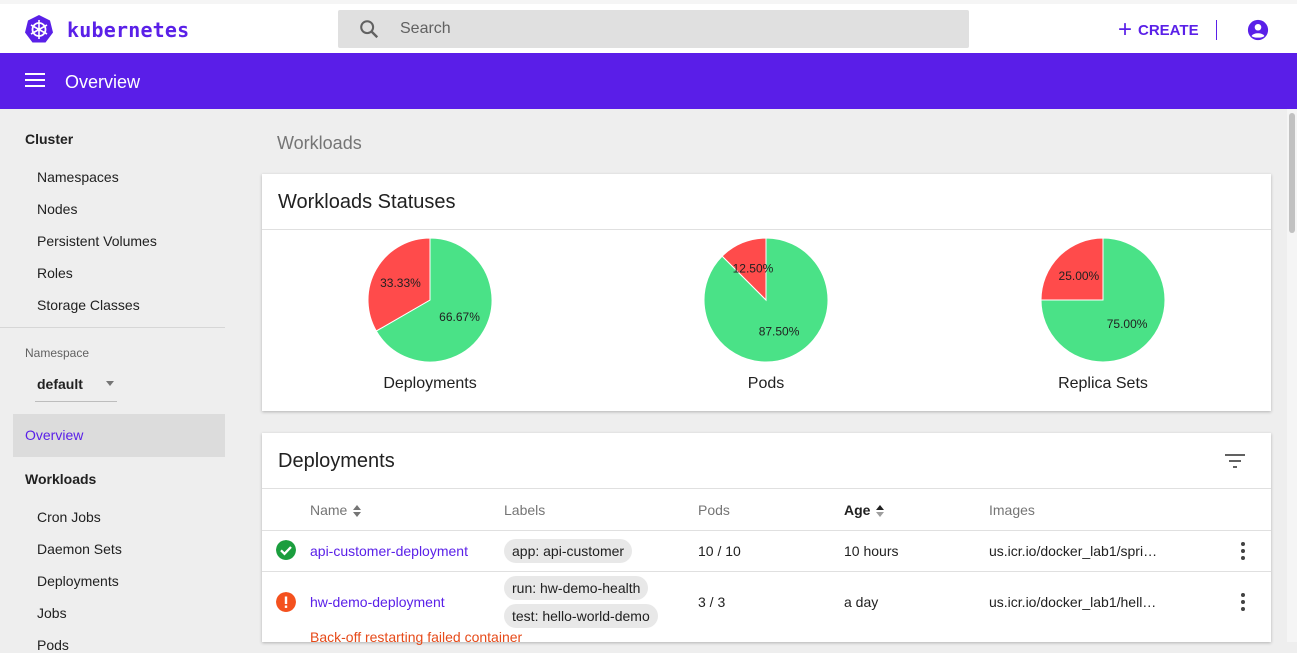 The image size is (1297, 653). What do you see at coordinates (60, 384) in the screenshot?
I see `namespace-value: default` at bounding box center [60, 384].